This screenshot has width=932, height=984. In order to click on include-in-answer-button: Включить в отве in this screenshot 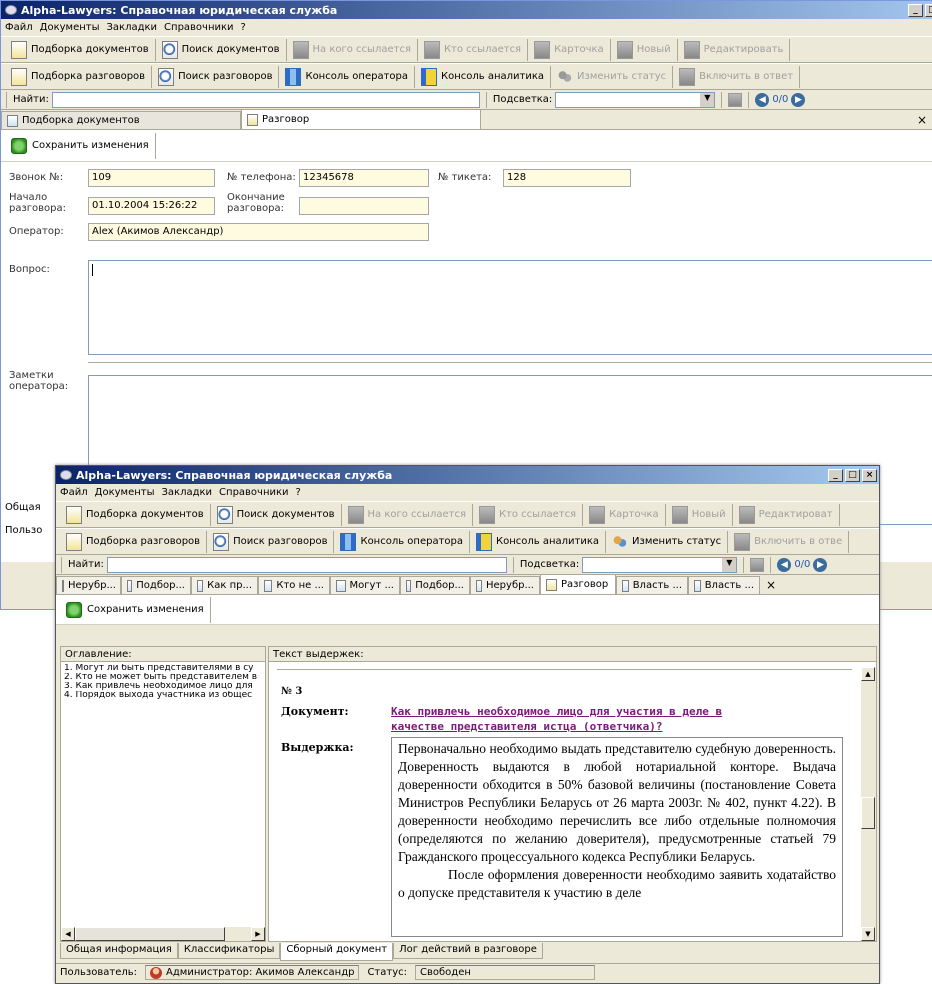, I will do `click(789, 541)`.